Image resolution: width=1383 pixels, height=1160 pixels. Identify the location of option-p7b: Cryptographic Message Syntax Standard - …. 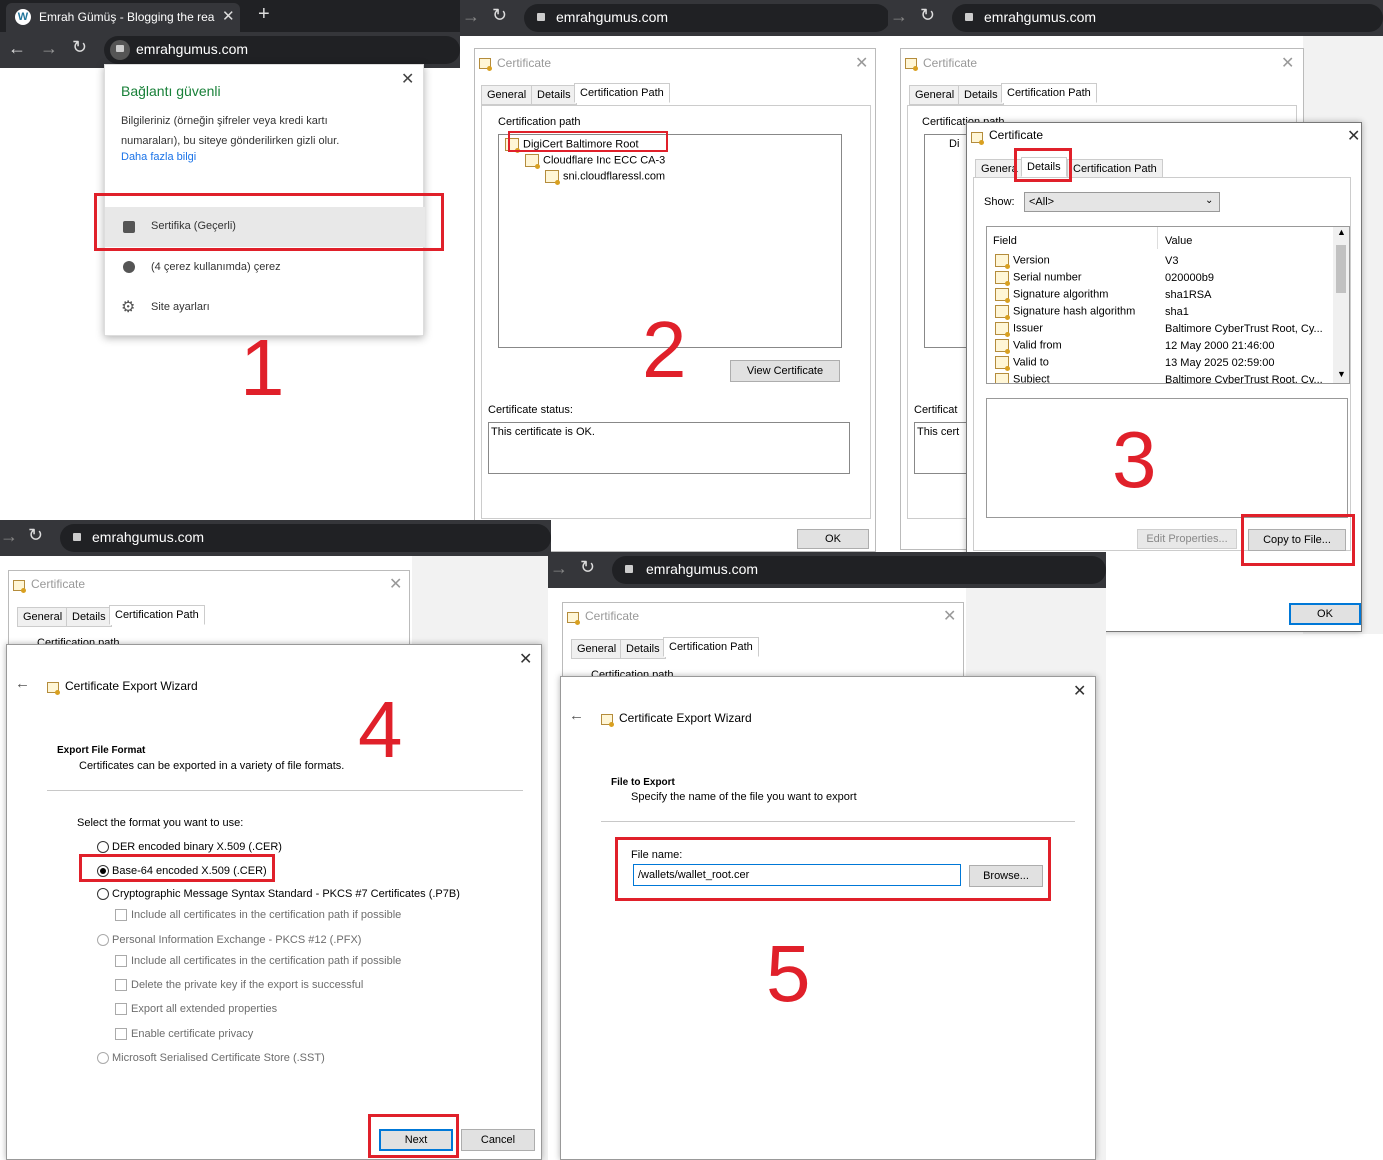
(278, 894).